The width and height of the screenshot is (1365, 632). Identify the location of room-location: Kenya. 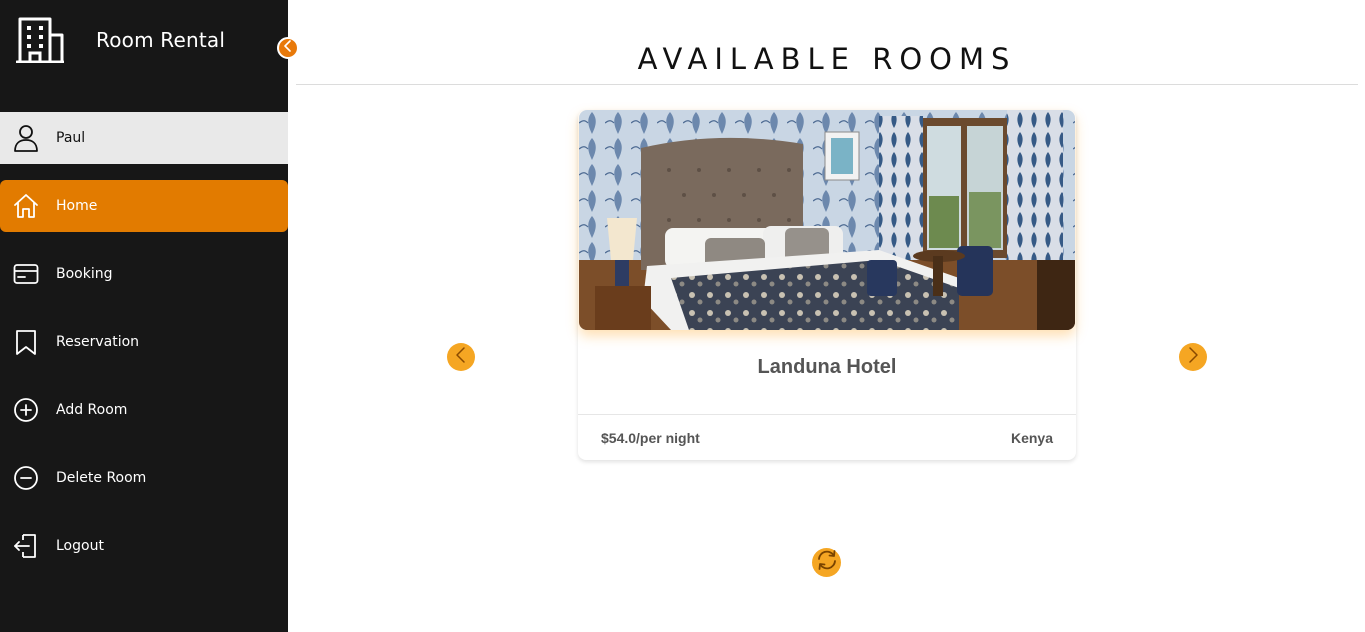
(1031, 438).